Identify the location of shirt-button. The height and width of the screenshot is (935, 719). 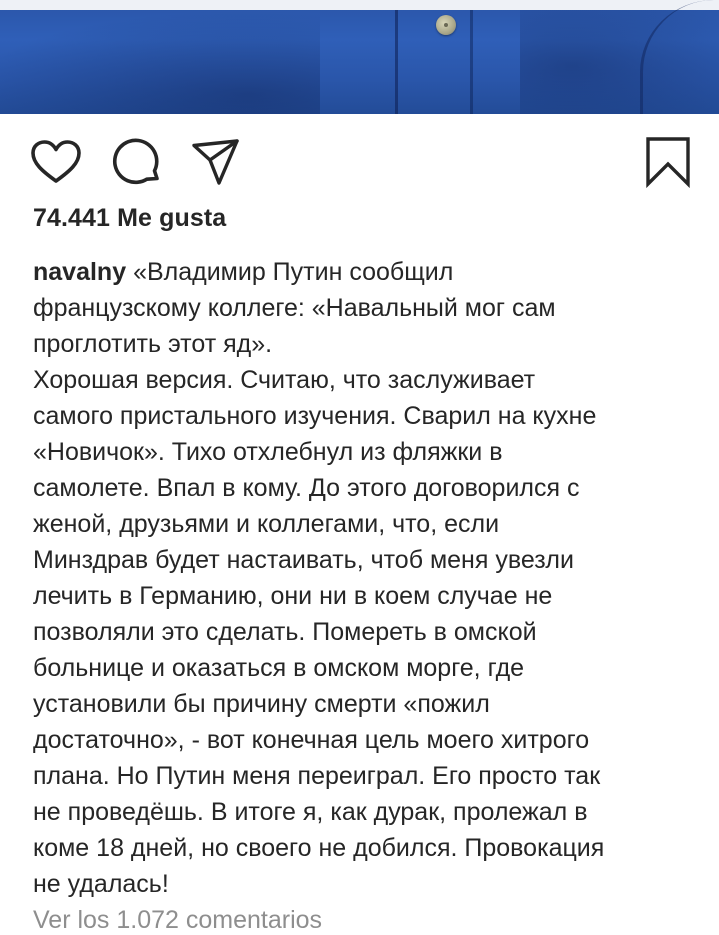
(446, 25).